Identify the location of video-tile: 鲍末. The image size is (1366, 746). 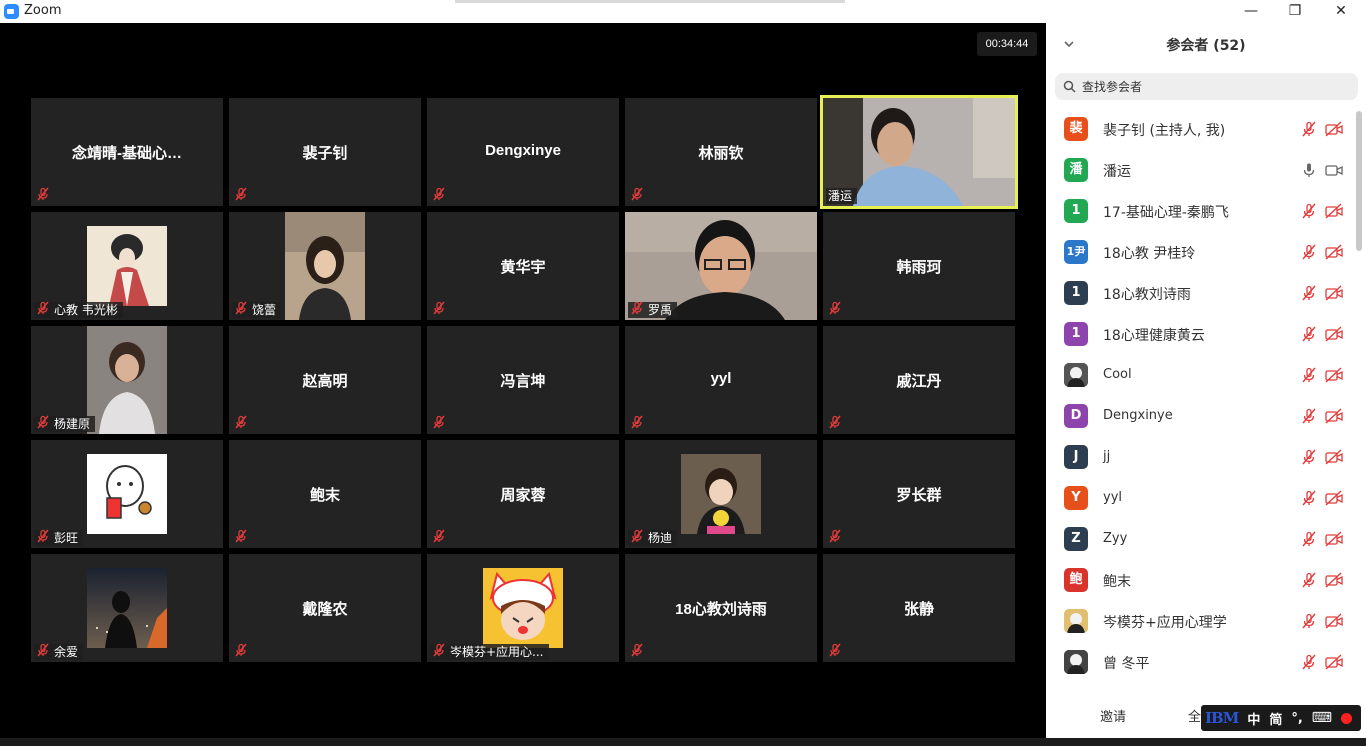
(325, 494).